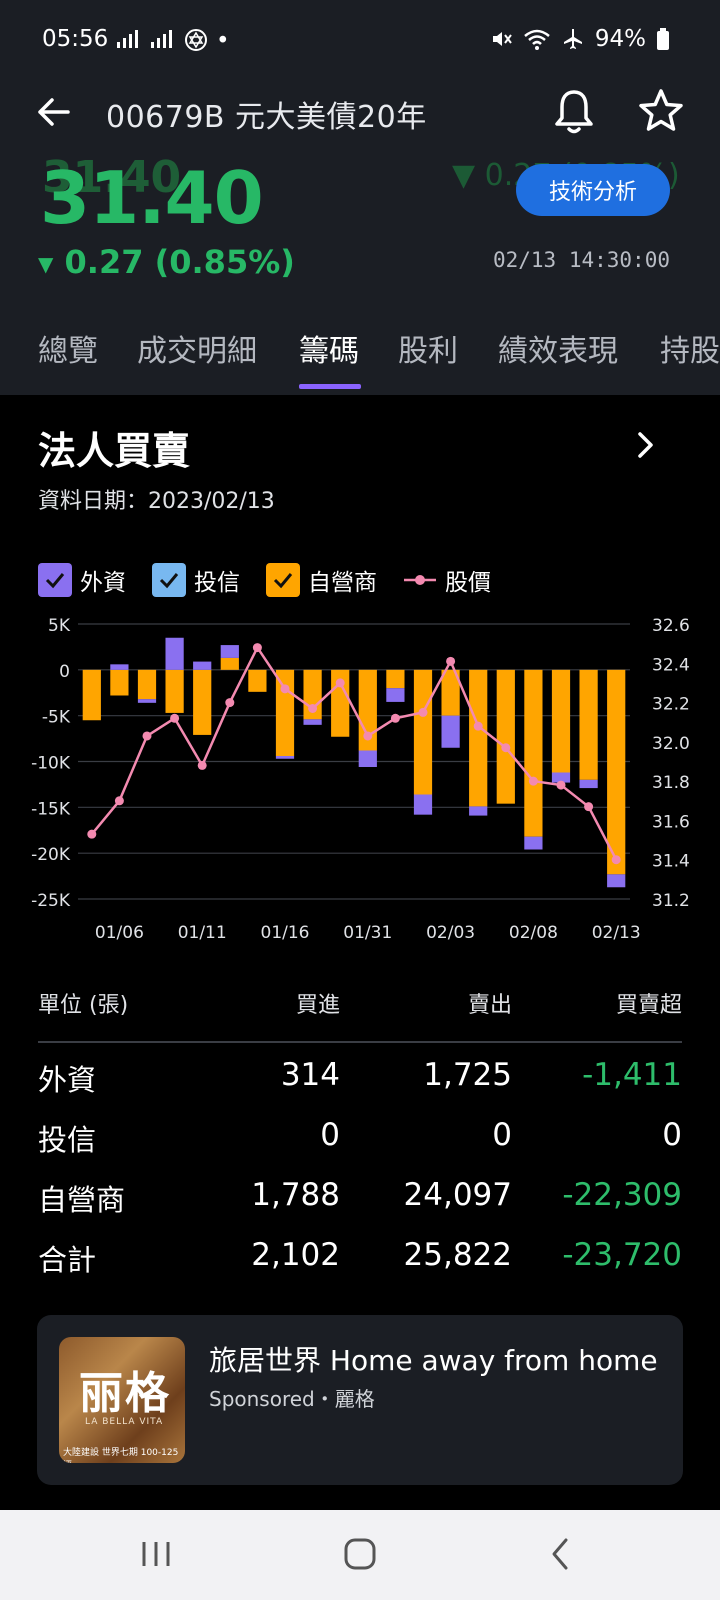  I want to click on x-tick-label: 01/31, so click(367, 933).